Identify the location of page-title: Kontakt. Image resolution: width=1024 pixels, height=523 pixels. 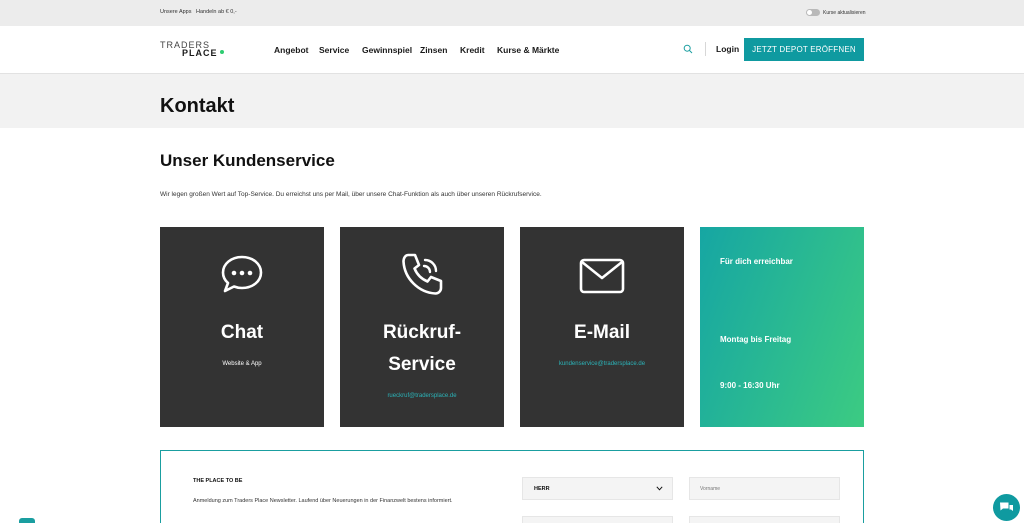
(197, 106).